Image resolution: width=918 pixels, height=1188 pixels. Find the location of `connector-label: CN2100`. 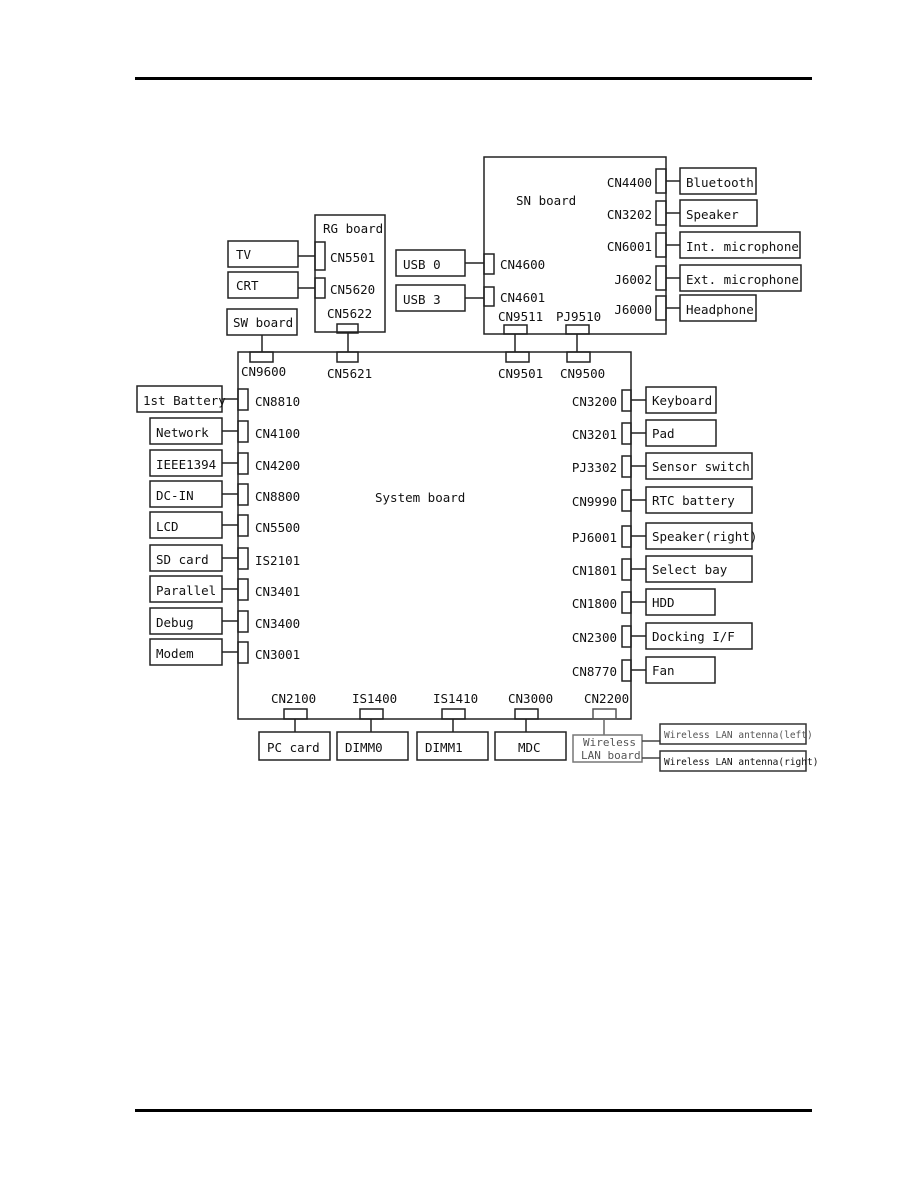

connector-label: CN2100 is located at coordinates (293, 698).